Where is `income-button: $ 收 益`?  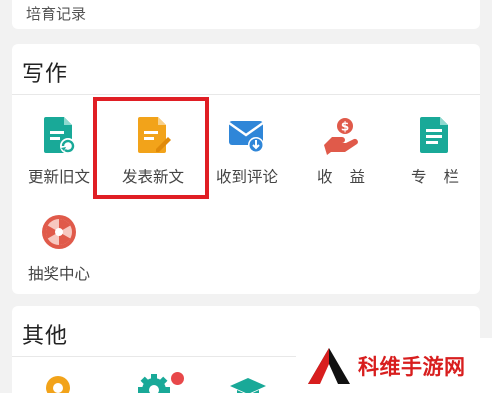
income-button: $ 收 益 is located at coordinates (341, 143).